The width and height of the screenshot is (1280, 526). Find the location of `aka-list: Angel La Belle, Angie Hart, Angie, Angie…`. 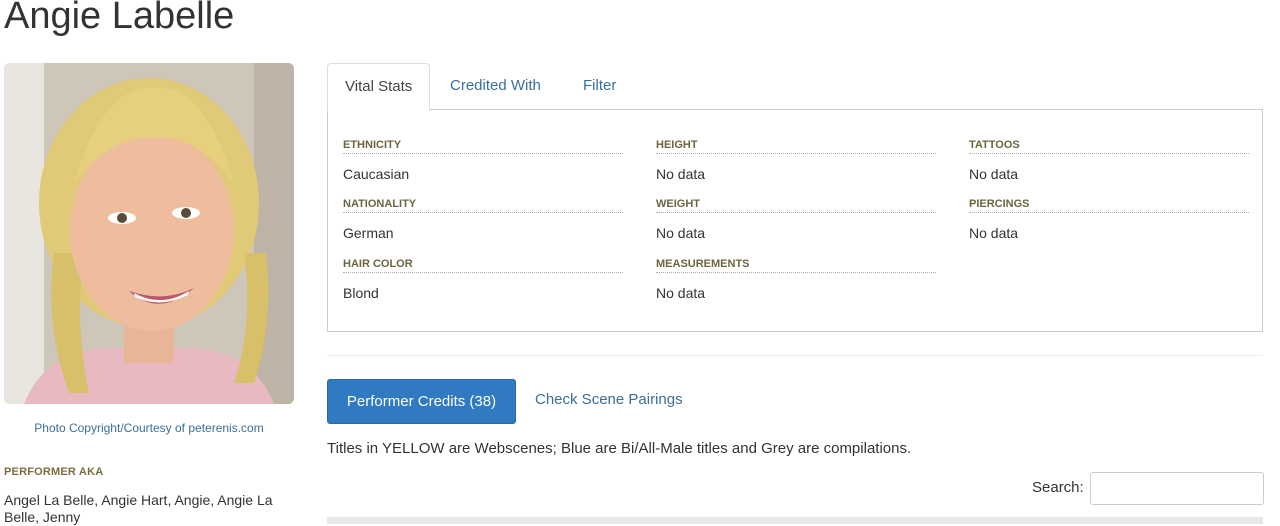

aka-list: Angel La Belle, Angie Hart, Angie, Angie… is located at coordinates (138, 508).